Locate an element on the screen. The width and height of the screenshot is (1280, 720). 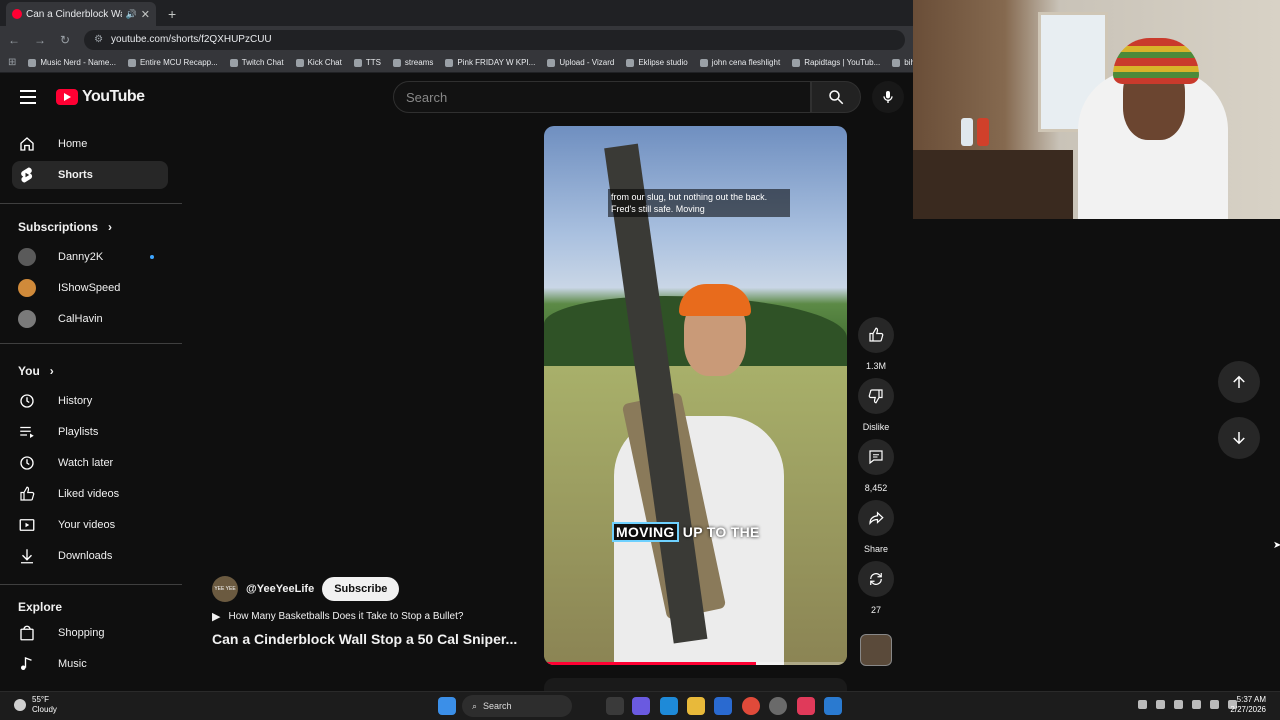
dislike-action: Dislike is located at coordinates (876, 405).